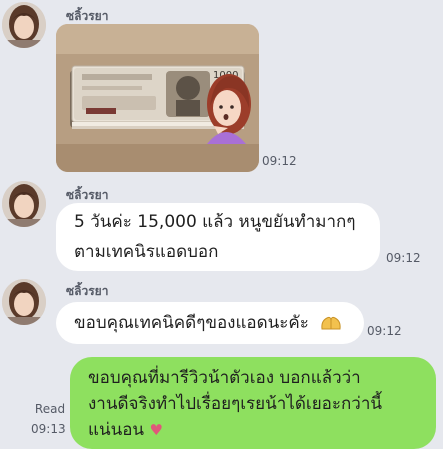  I want to click on message-bubble: ขอบคุณเทคนิคดีๆของแอดนะคัะ, so click(210, 323).